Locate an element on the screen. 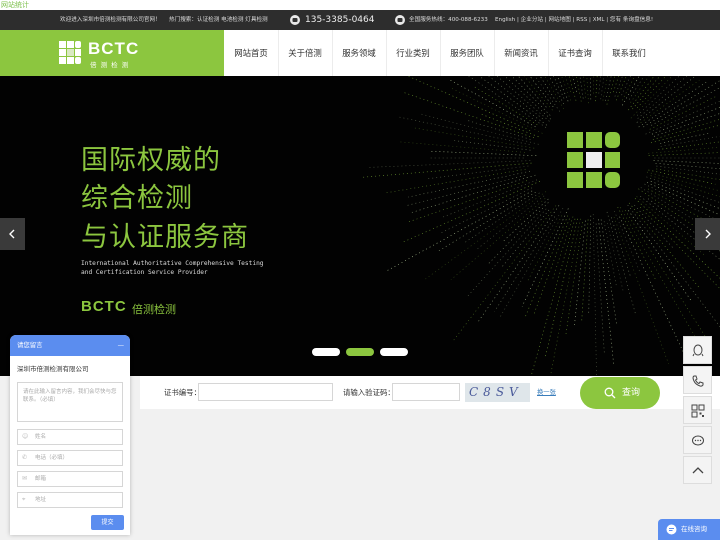 The height and width of the screenshot is (540, 720). location-icon: ⌖ is located at coordinates (24, 499).